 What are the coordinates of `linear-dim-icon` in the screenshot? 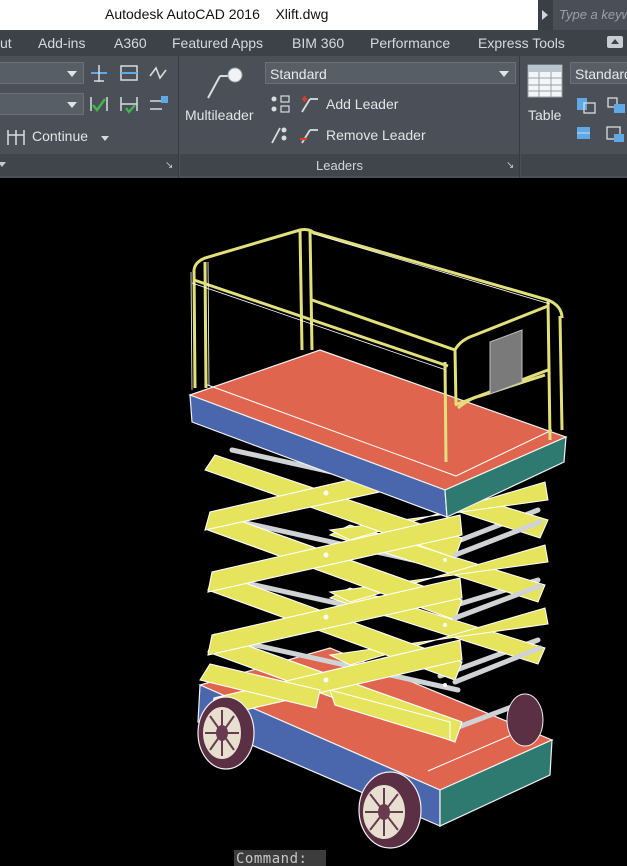 It's located at (99, 73).